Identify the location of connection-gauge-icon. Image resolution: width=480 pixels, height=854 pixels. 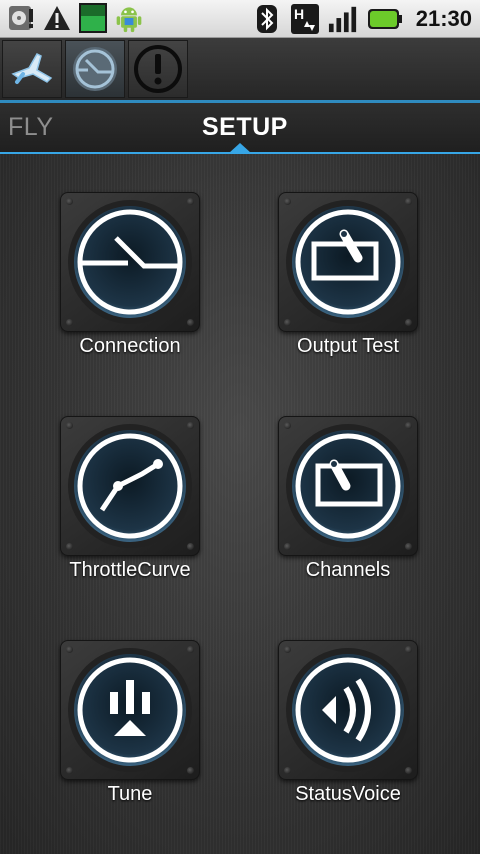
(130, 262).